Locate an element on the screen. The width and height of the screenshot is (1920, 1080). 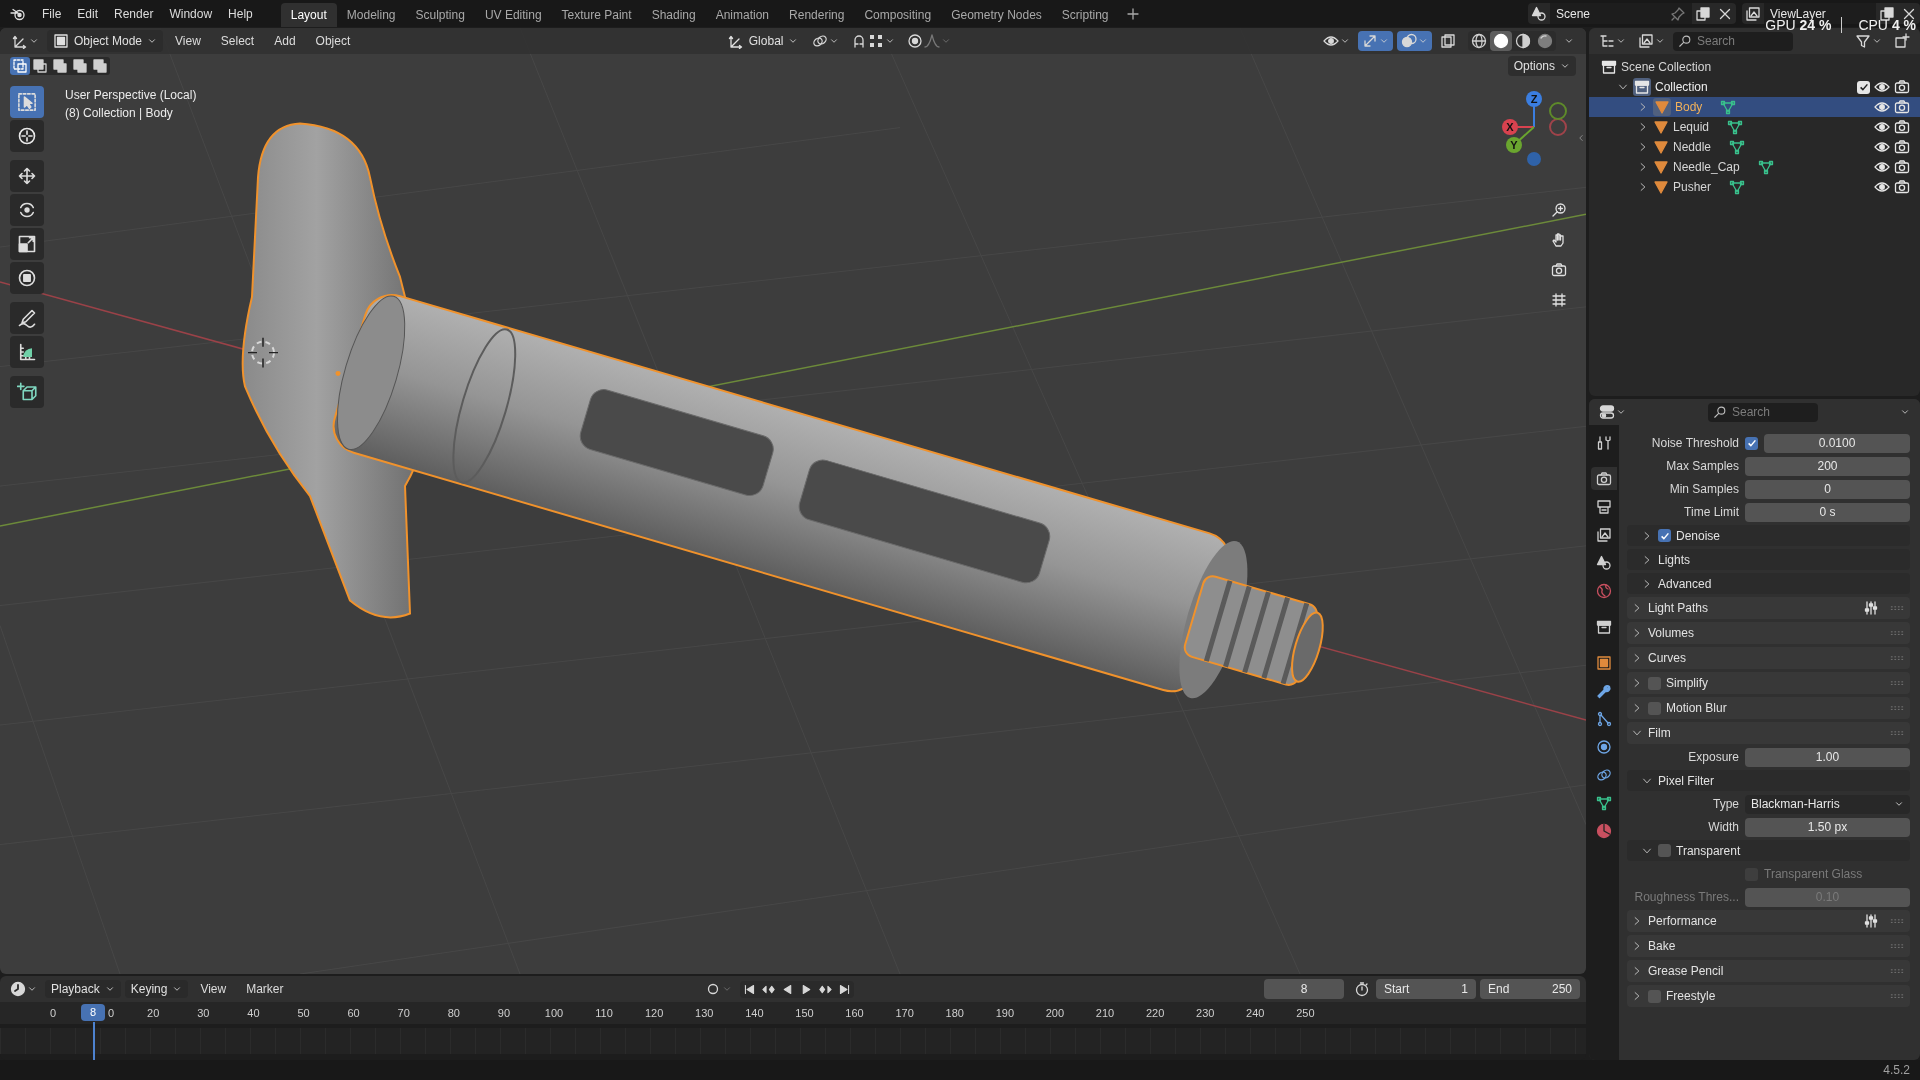
frame-number: 20 is located at coordinates (153, 1013).